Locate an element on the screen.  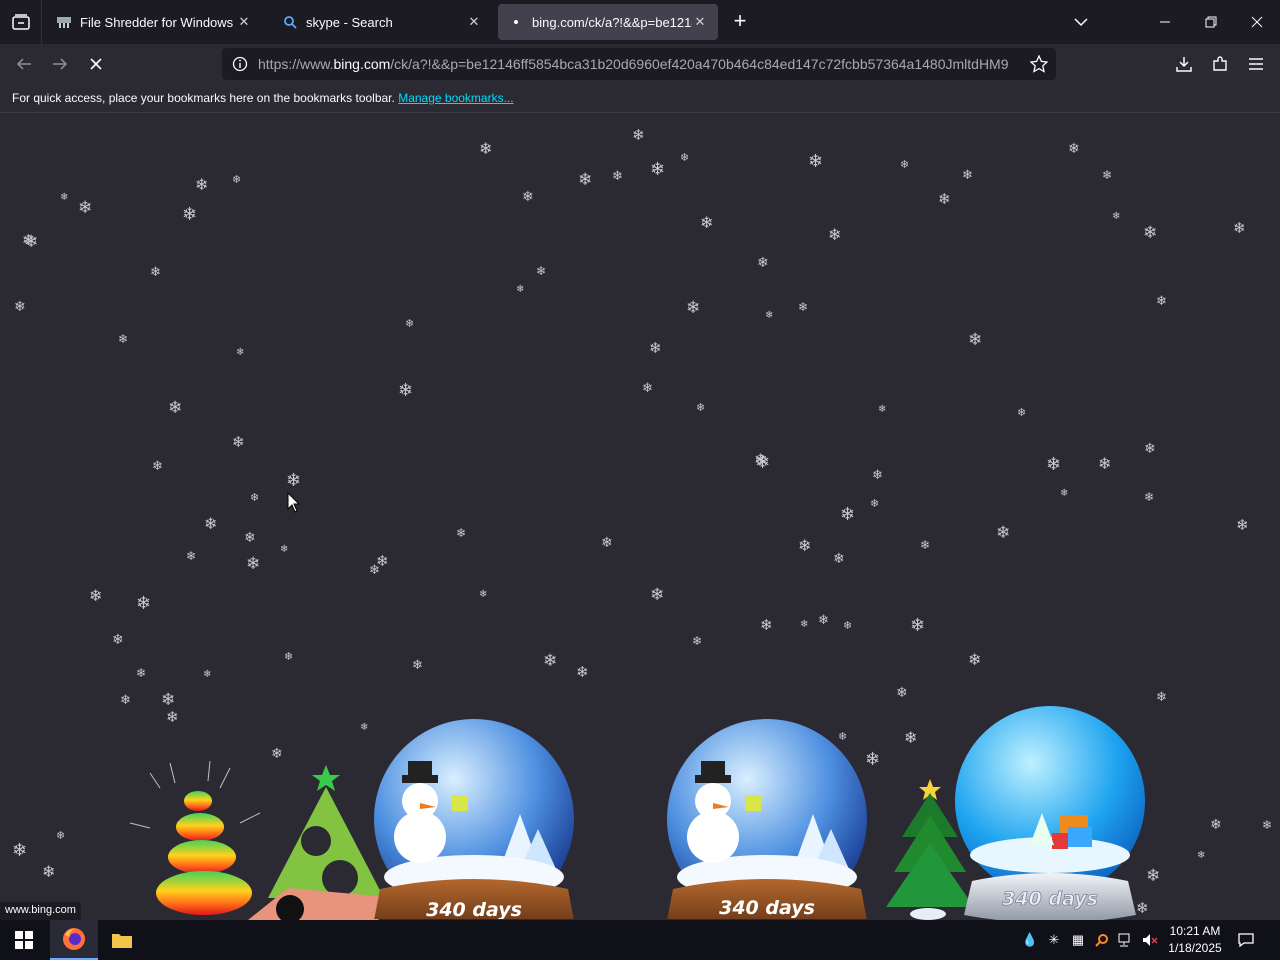
minimize-icon is located at coordinates (1165, 22).